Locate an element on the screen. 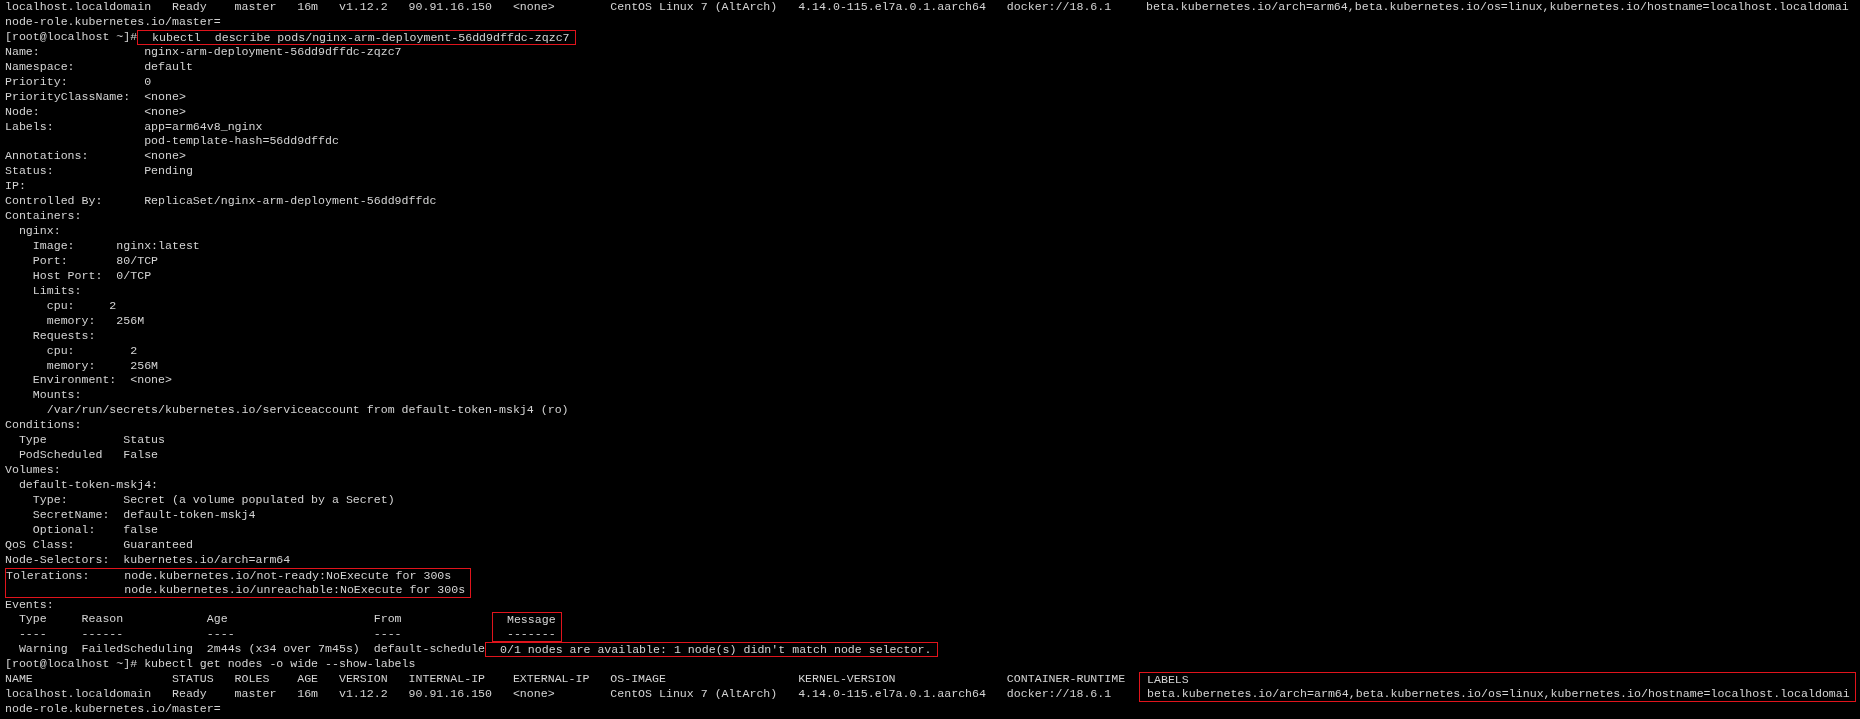 The width and height of the screenshot is (1860, 719). terminal-text: IP: is located at coordinates (15, 186).